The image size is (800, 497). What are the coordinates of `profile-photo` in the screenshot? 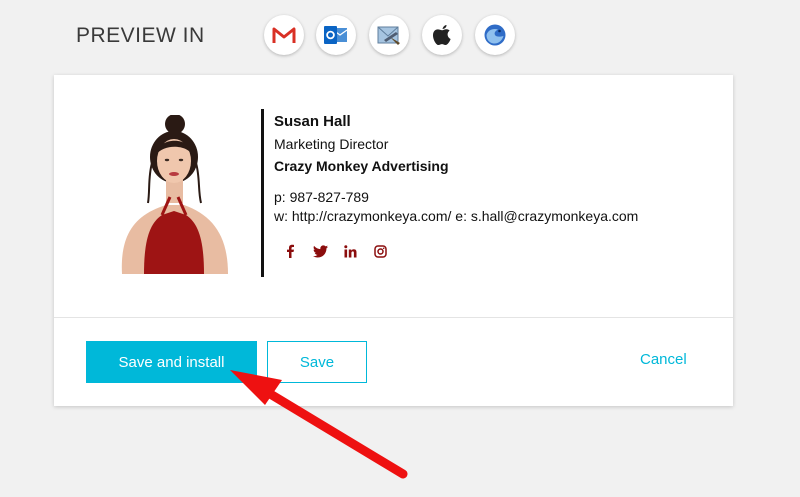 It's located at (169, 194).